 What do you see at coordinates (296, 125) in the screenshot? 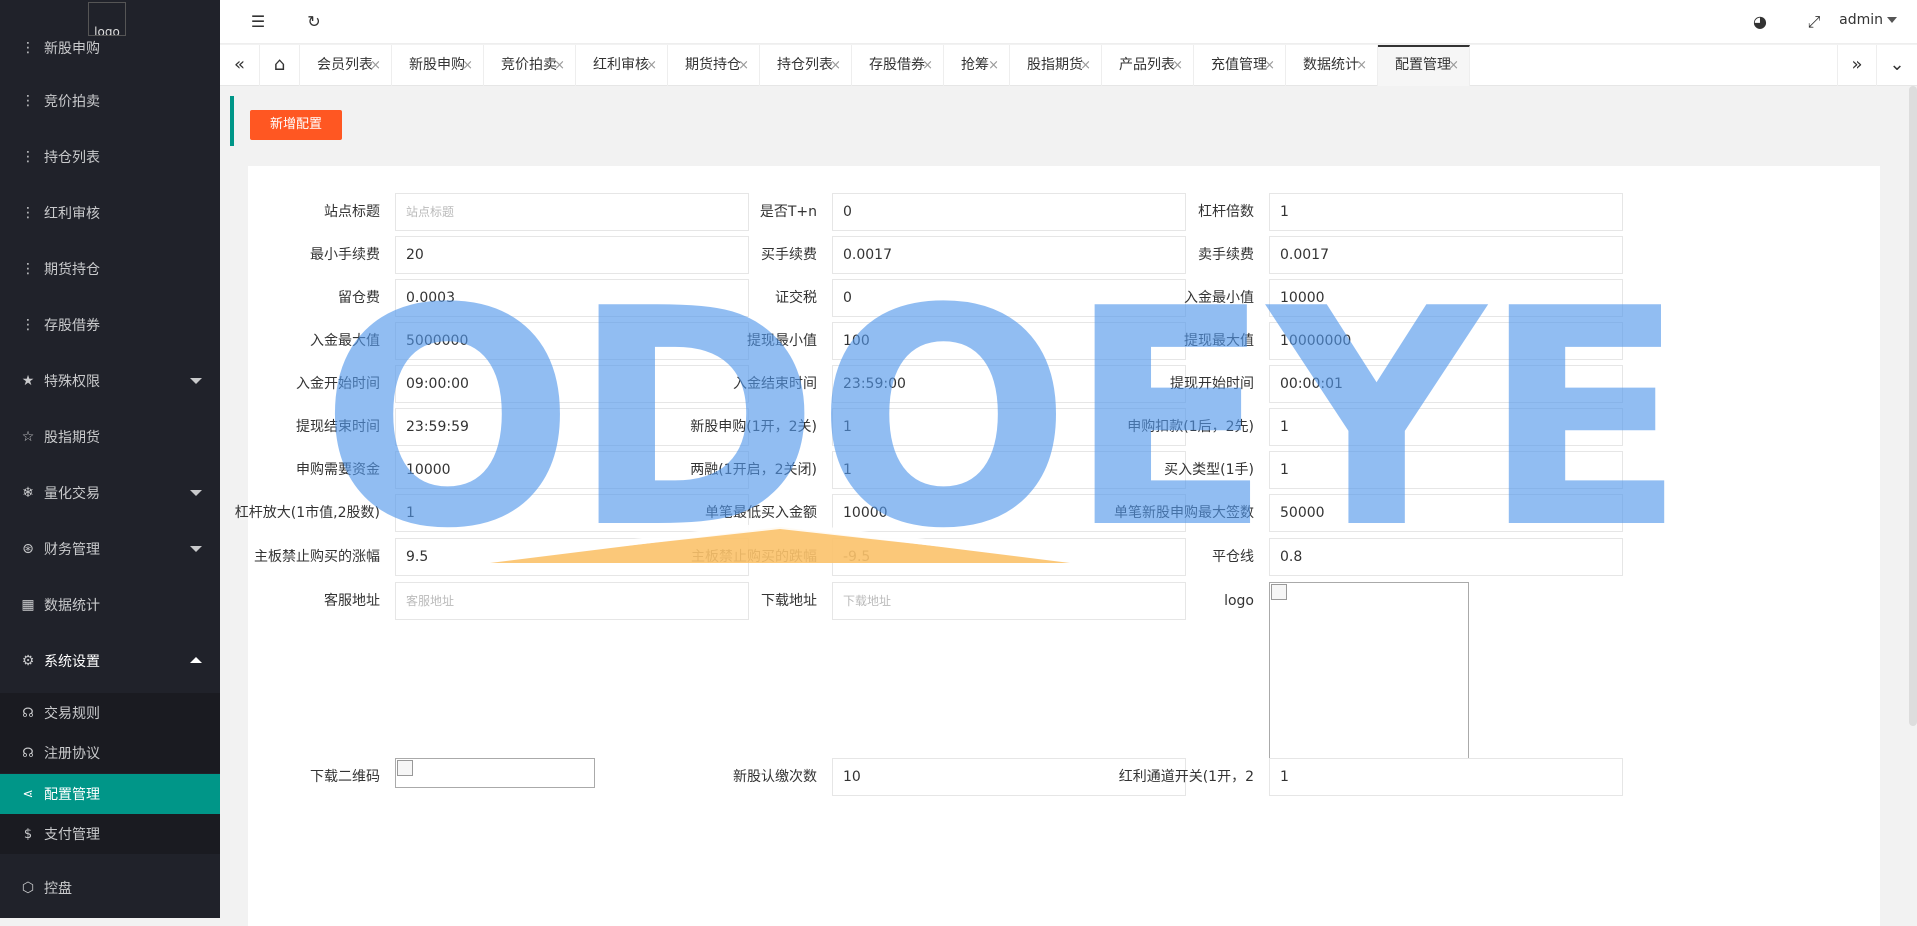
I see `add-config-button: 新增配置` at bounding box center [296, 125].